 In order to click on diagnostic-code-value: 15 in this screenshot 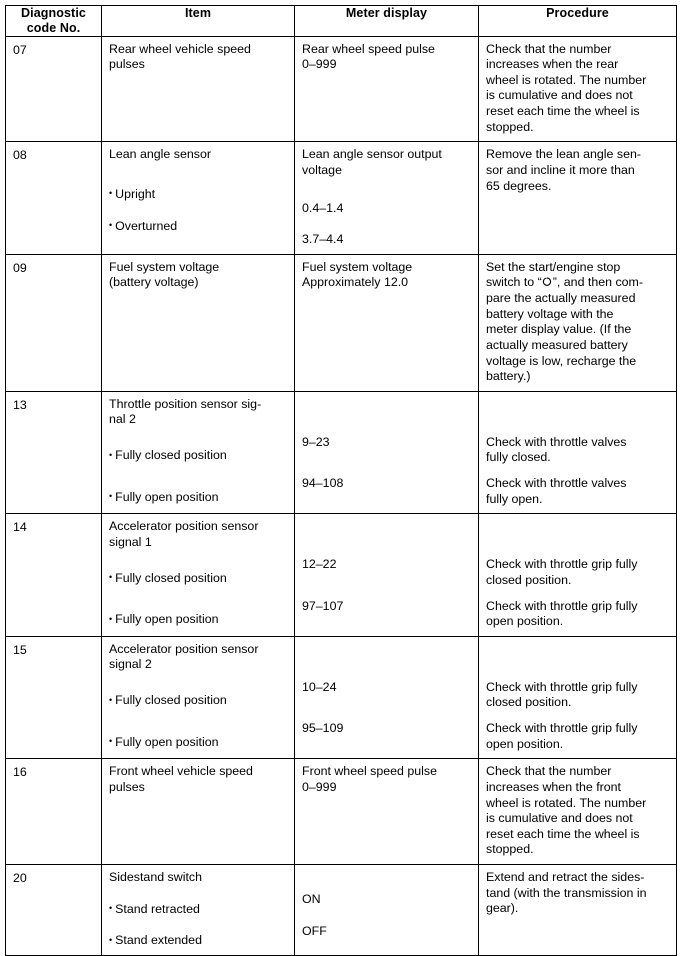, I will do `click(20, 649)`.